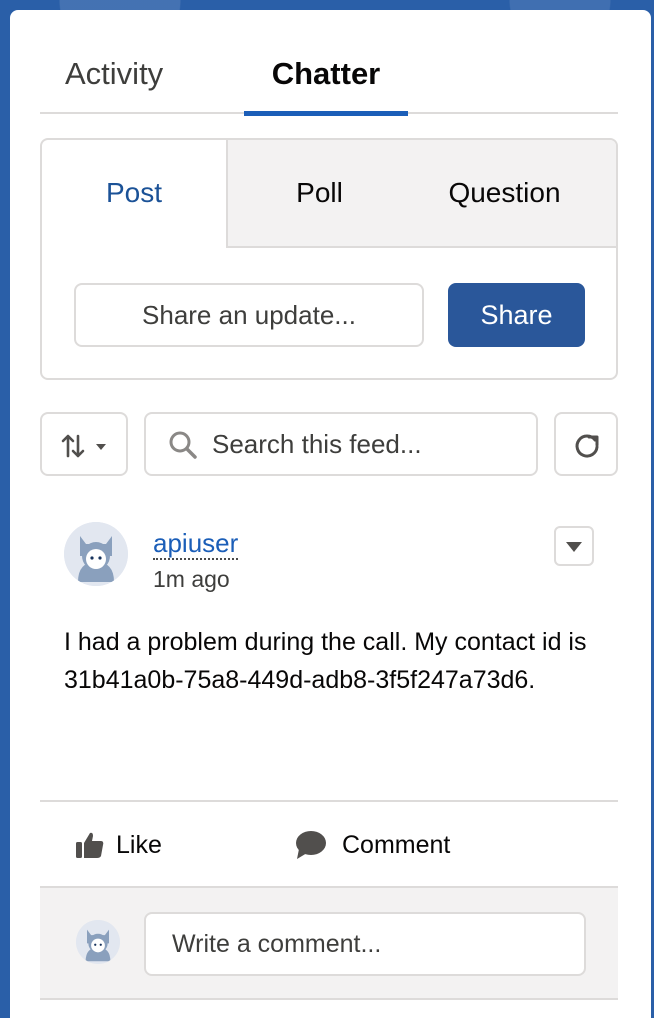  I want to click on comment-button: Comment, so click(389, 845).